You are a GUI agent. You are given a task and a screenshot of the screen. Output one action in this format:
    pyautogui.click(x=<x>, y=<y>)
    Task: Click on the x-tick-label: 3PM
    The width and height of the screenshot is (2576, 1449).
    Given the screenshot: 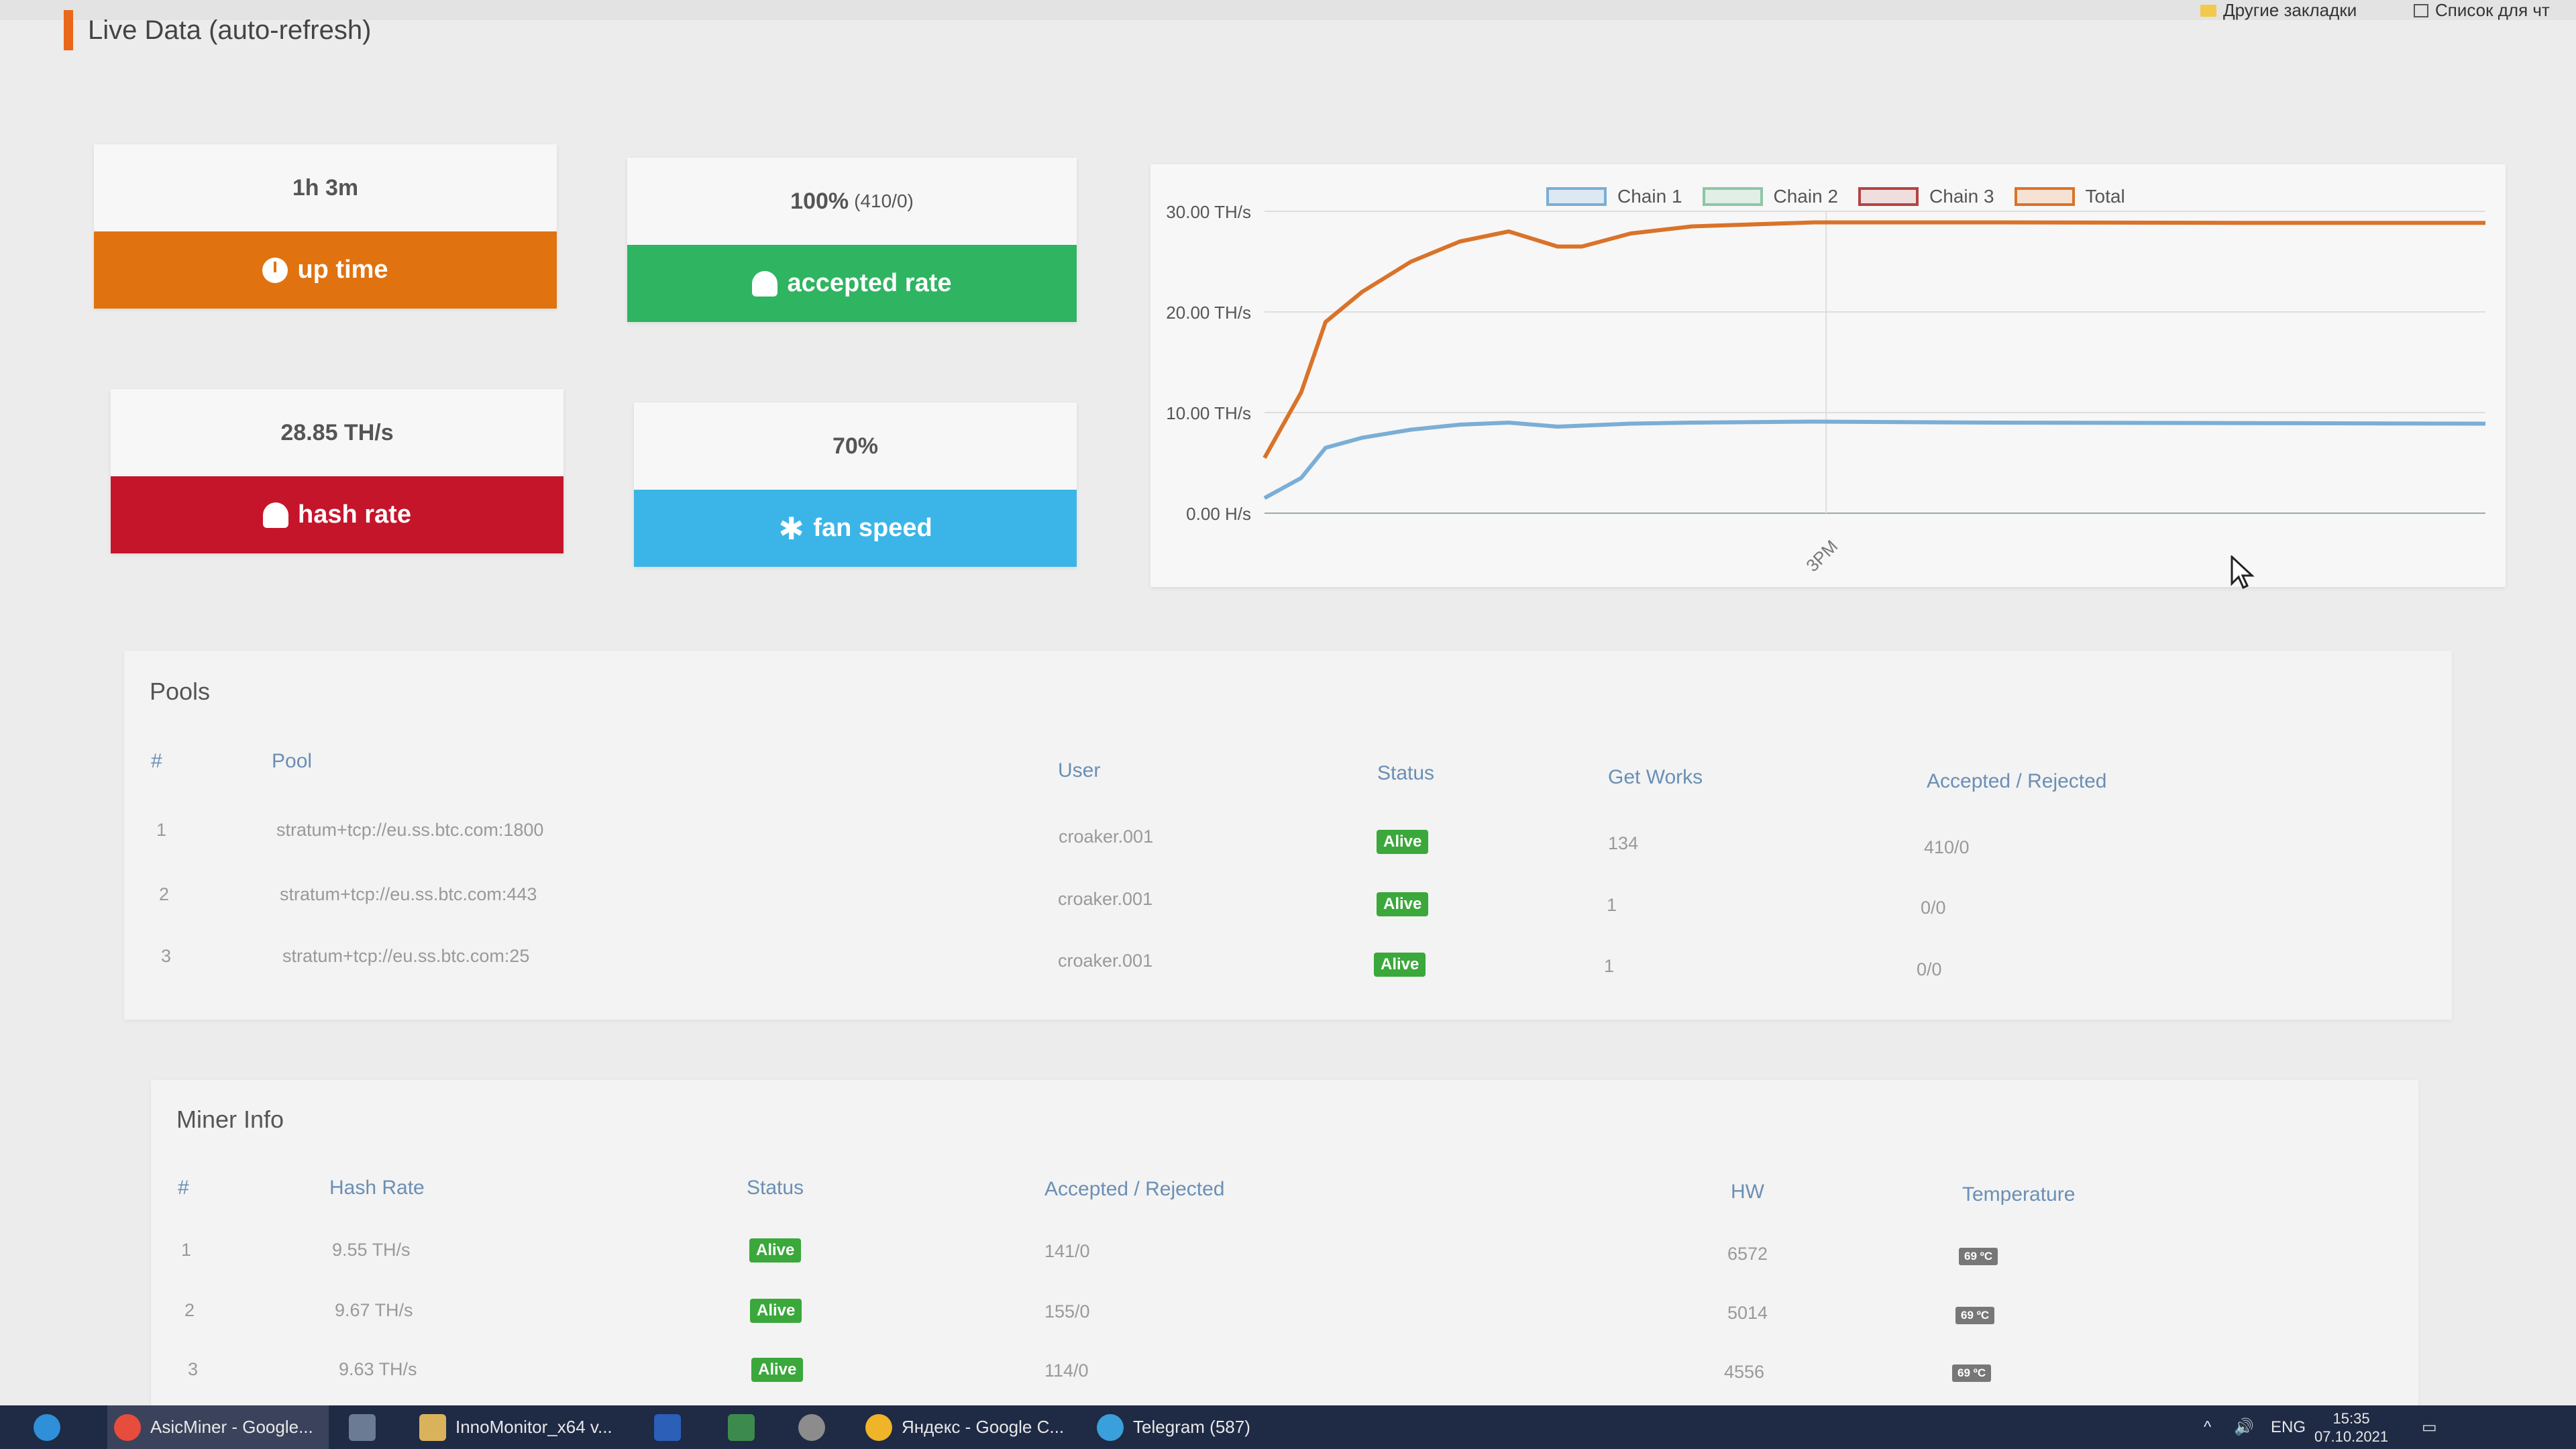 What is the action you would take?
    pyautogui.click(x=1821, y=556)
    